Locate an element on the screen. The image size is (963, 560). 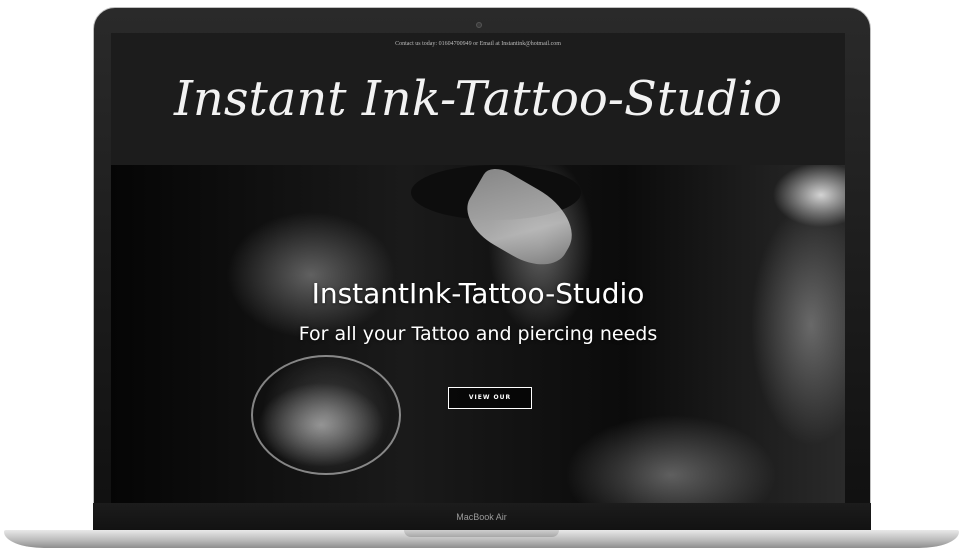
laptop-brand-label: MacBook Air is located at coordinates (481, 517).